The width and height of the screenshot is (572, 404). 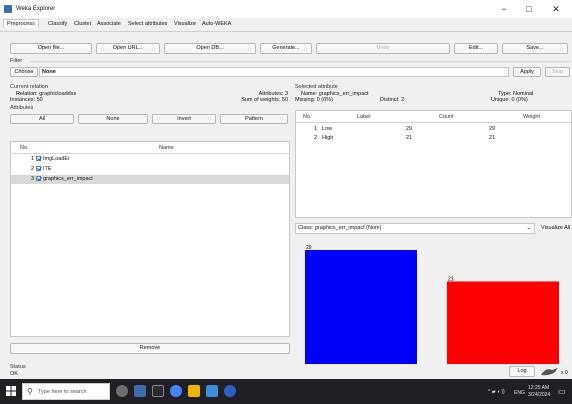 I want to click on attributes-col-no: No., so click(x=24, y=148).